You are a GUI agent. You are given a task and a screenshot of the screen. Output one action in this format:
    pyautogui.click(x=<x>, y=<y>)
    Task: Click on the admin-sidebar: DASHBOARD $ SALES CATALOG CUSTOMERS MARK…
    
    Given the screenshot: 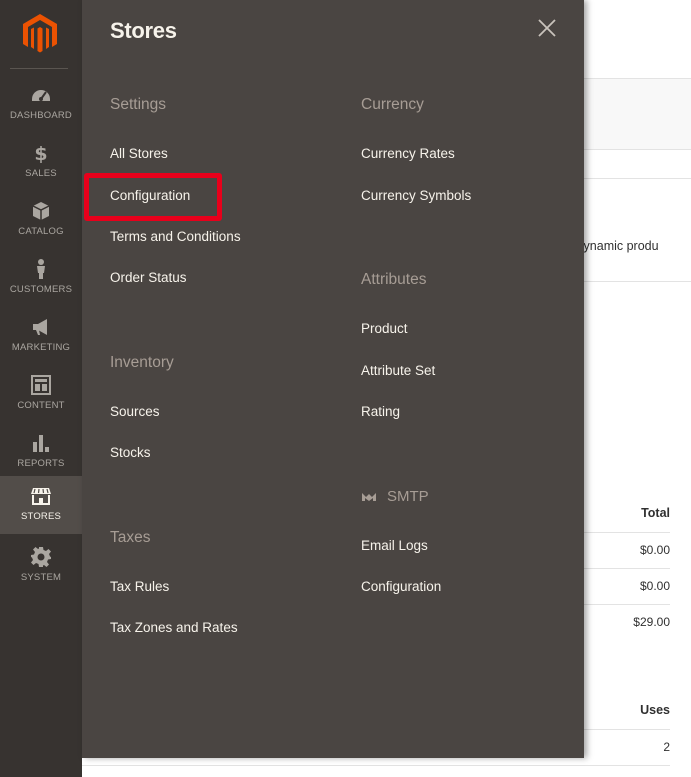 What is the action you would take?
    pyautogui.click(x=41, y=388)
    